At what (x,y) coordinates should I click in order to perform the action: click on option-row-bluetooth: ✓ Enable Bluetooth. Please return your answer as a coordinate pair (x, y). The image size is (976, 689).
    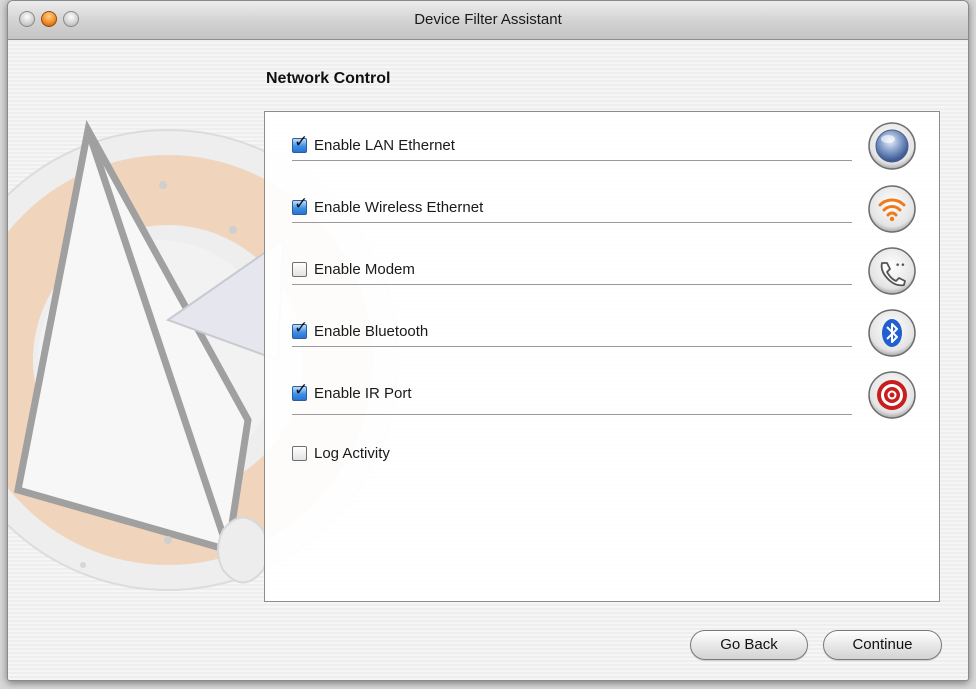
    Looking at the image, I should click on (572, 333).